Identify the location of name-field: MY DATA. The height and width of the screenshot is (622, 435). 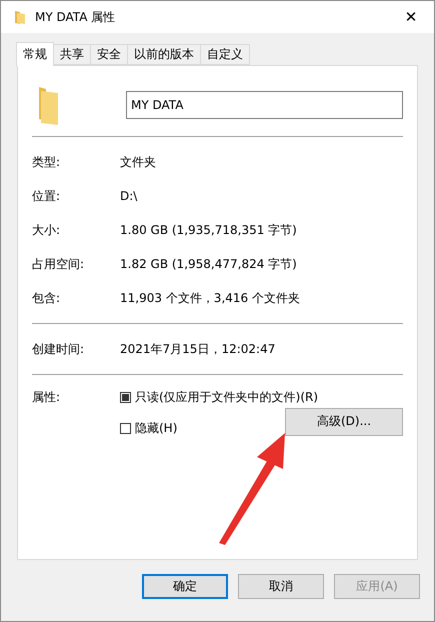
(264, 105).